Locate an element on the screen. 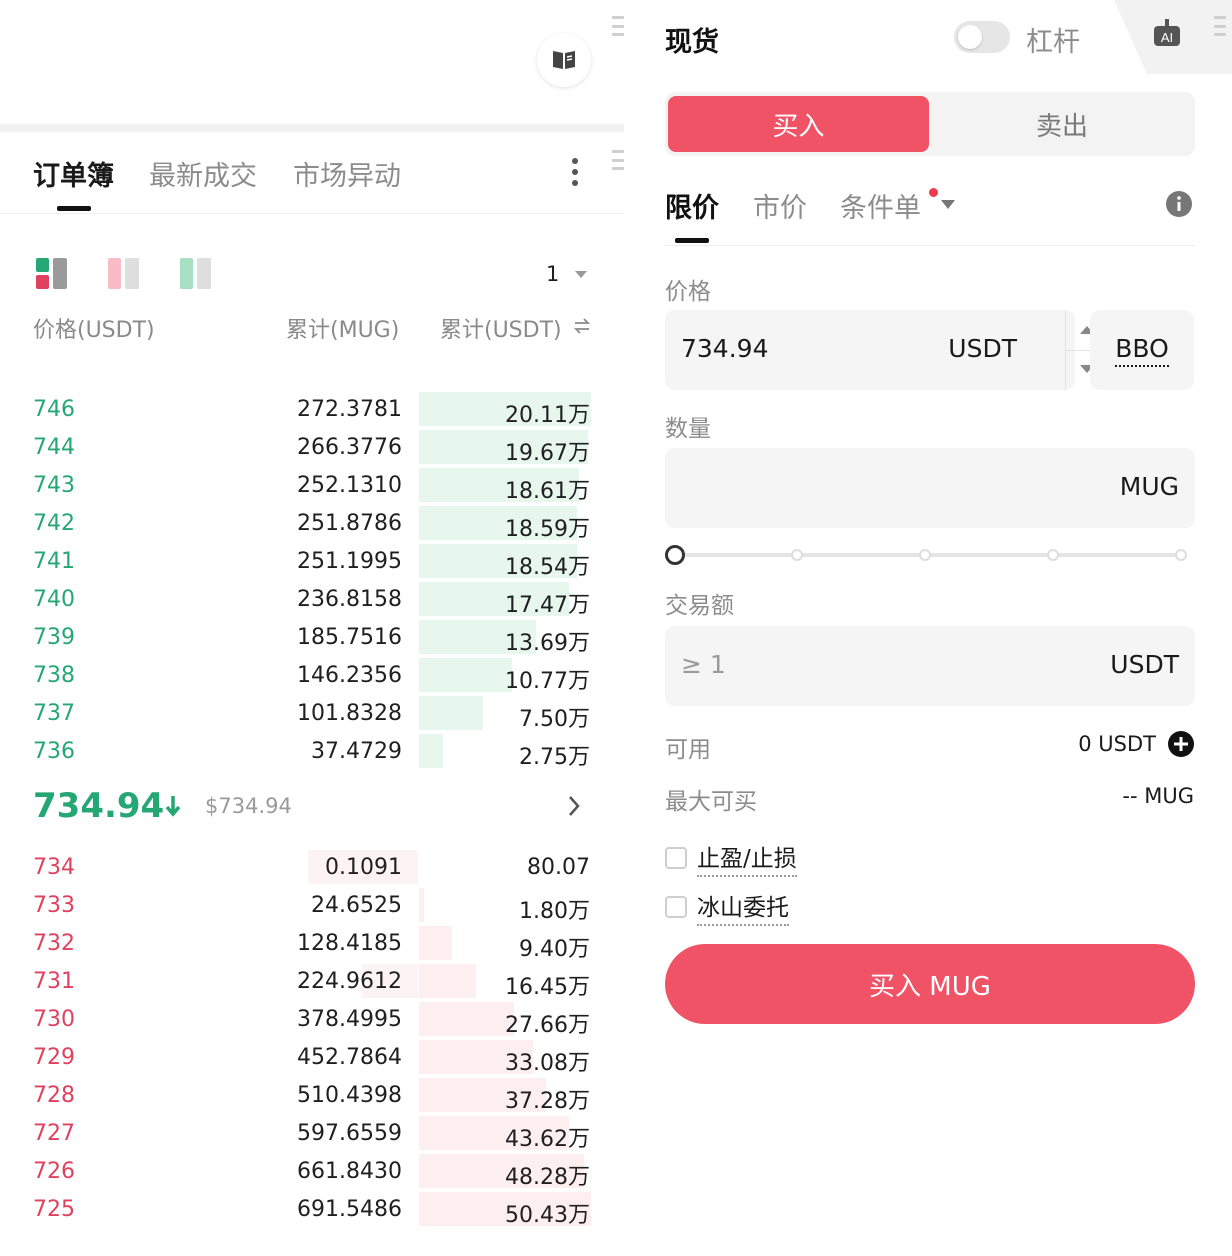 The image size is (1232, 1256). ask-row: 730 378.4995 27.66万 is located at coordinates (312, 1019).